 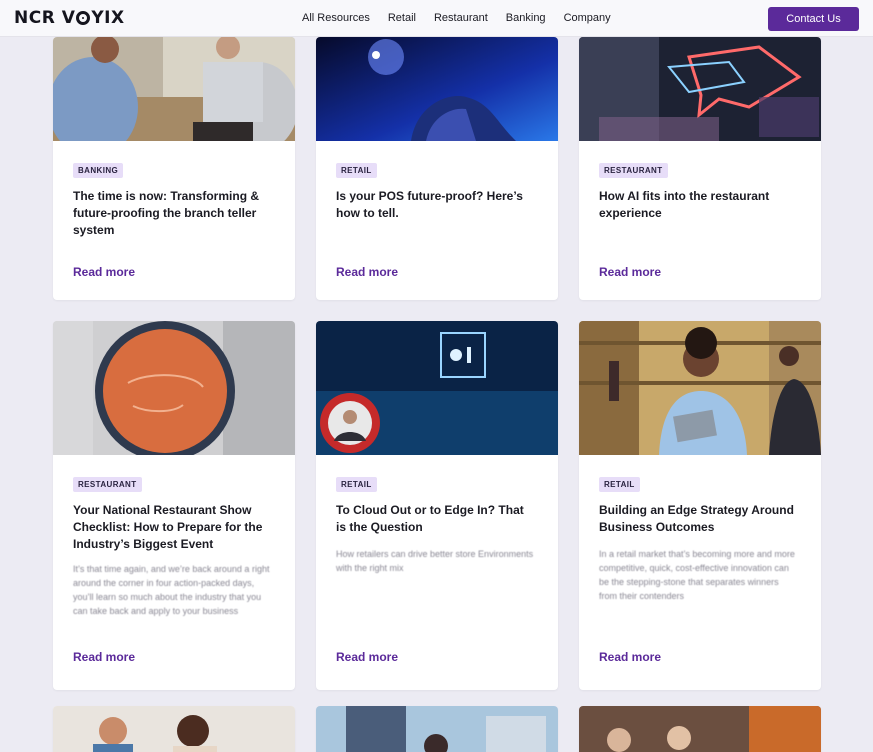 What do you see at coordinates (69, 18) in the screenshot?
I see `ncr-voyix-logo: NCR V YIX` at bounding box center [69, 18].